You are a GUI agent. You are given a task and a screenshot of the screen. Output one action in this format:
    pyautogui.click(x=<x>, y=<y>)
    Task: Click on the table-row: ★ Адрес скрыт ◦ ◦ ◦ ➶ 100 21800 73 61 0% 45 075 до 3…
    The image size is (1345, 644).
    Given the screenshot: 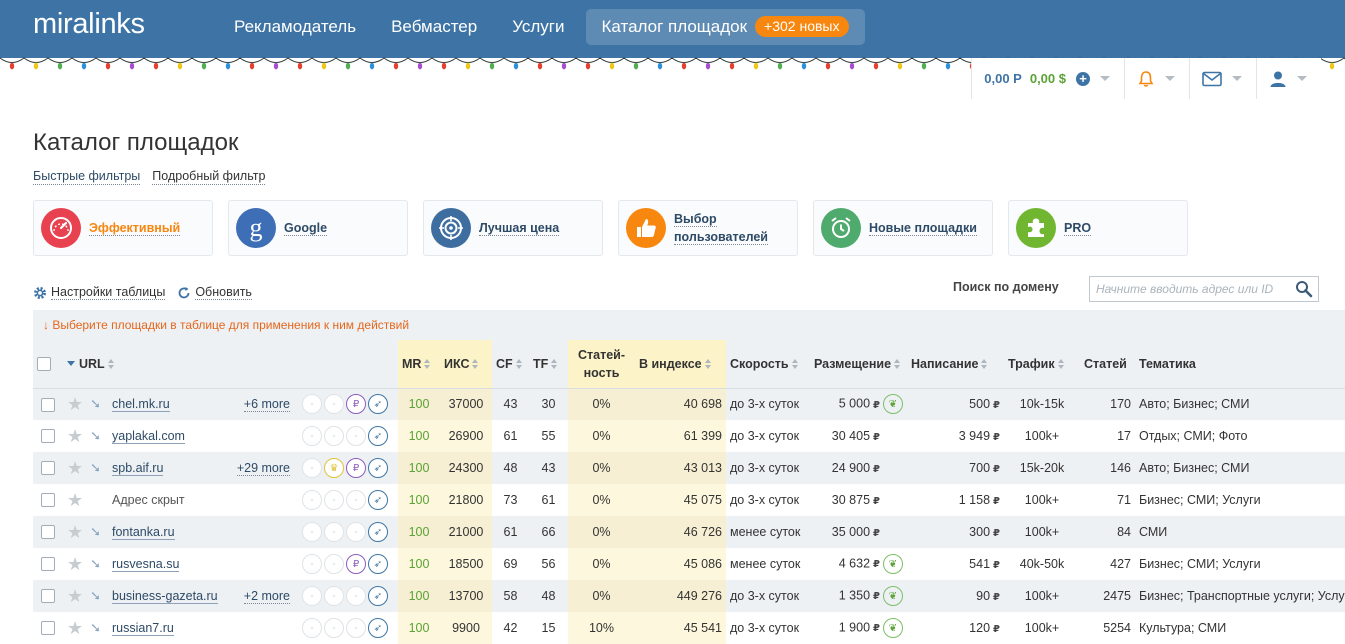 What is the action you would take?
    pyautogui.click(x=689, y=500)
    